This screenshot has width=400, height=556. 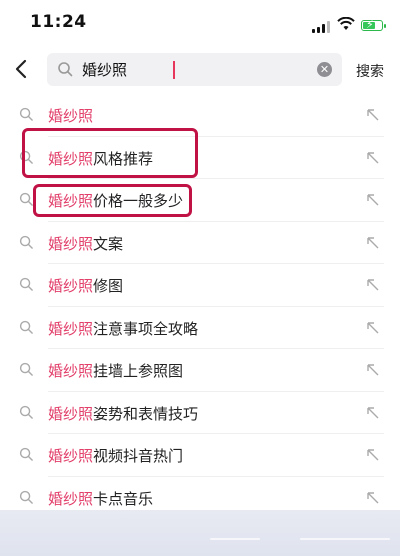 I want to click on suggestion-suffix: 挂墙上参照图, so click(x=138, y=371).